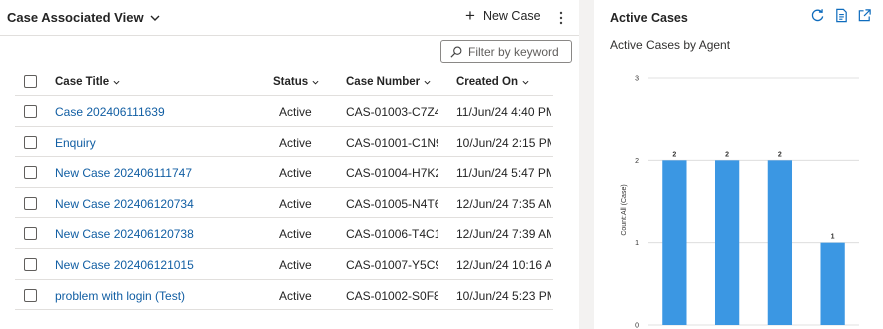 This screenshot has height=329, width=883. I want to click on chart-list-icon, so click(841, 15).